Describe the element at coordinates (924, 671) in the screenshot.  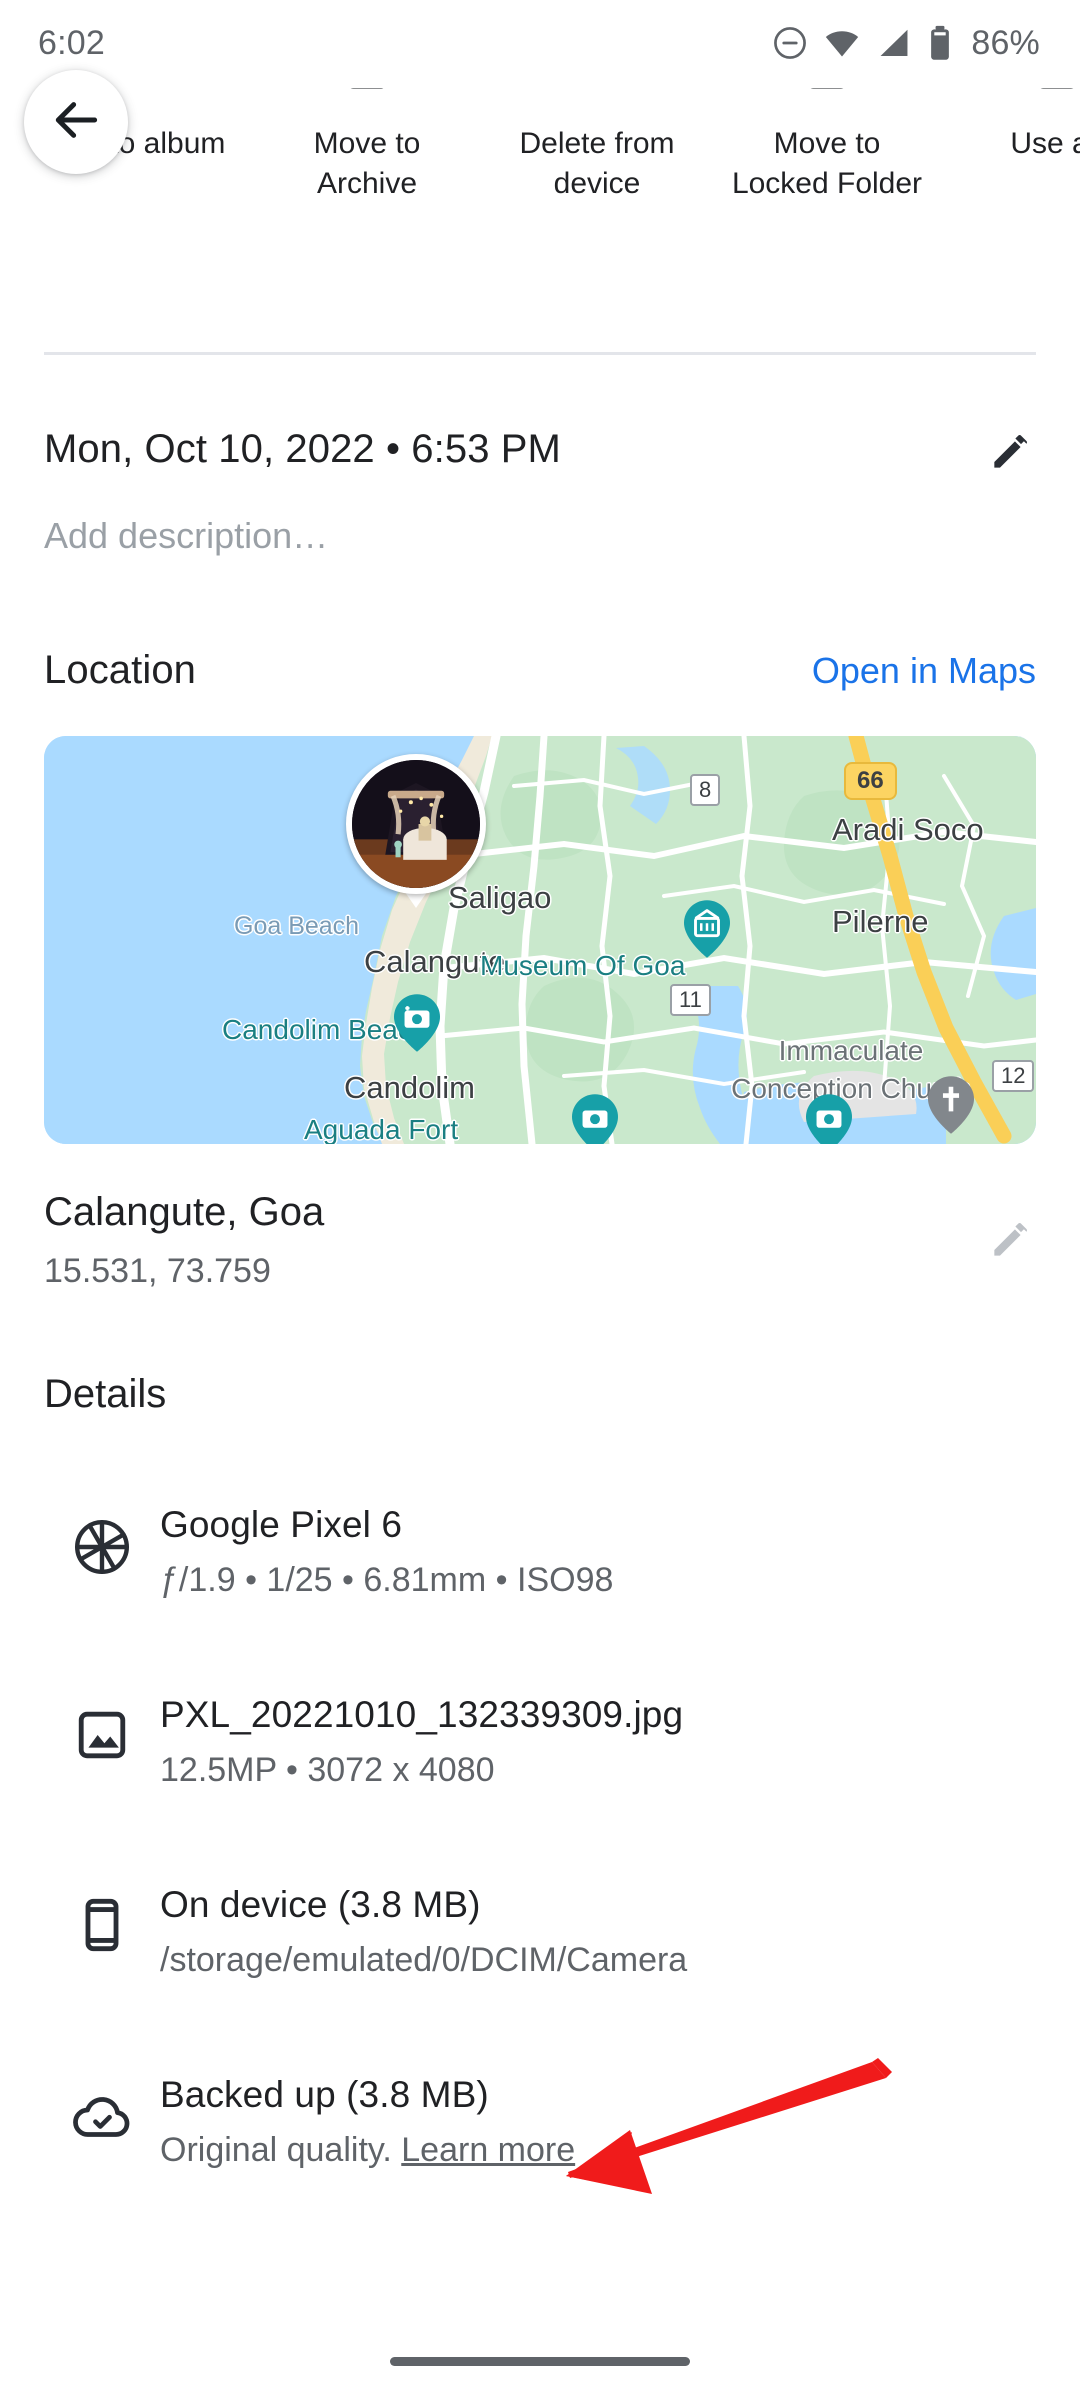
I see `open-in-maps-link: Open in Maps` at that location.